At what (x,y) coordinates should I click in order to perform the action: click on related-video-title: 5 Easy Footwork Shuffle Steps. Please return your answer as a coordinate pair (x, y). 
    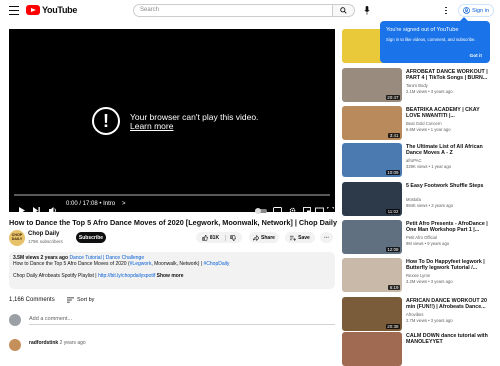
    Looking at the image, I should click on (450, 189).